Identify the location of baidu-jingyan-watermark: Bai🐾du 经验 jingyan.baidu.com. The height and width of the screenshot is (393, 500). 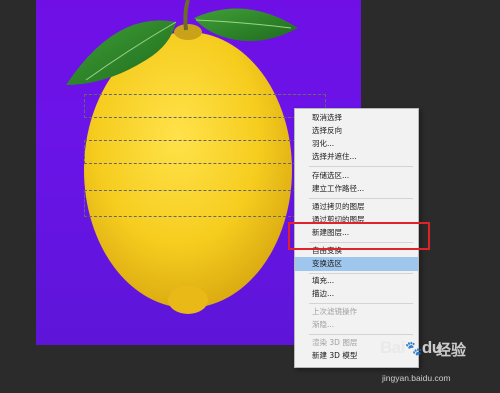
(439, 365).